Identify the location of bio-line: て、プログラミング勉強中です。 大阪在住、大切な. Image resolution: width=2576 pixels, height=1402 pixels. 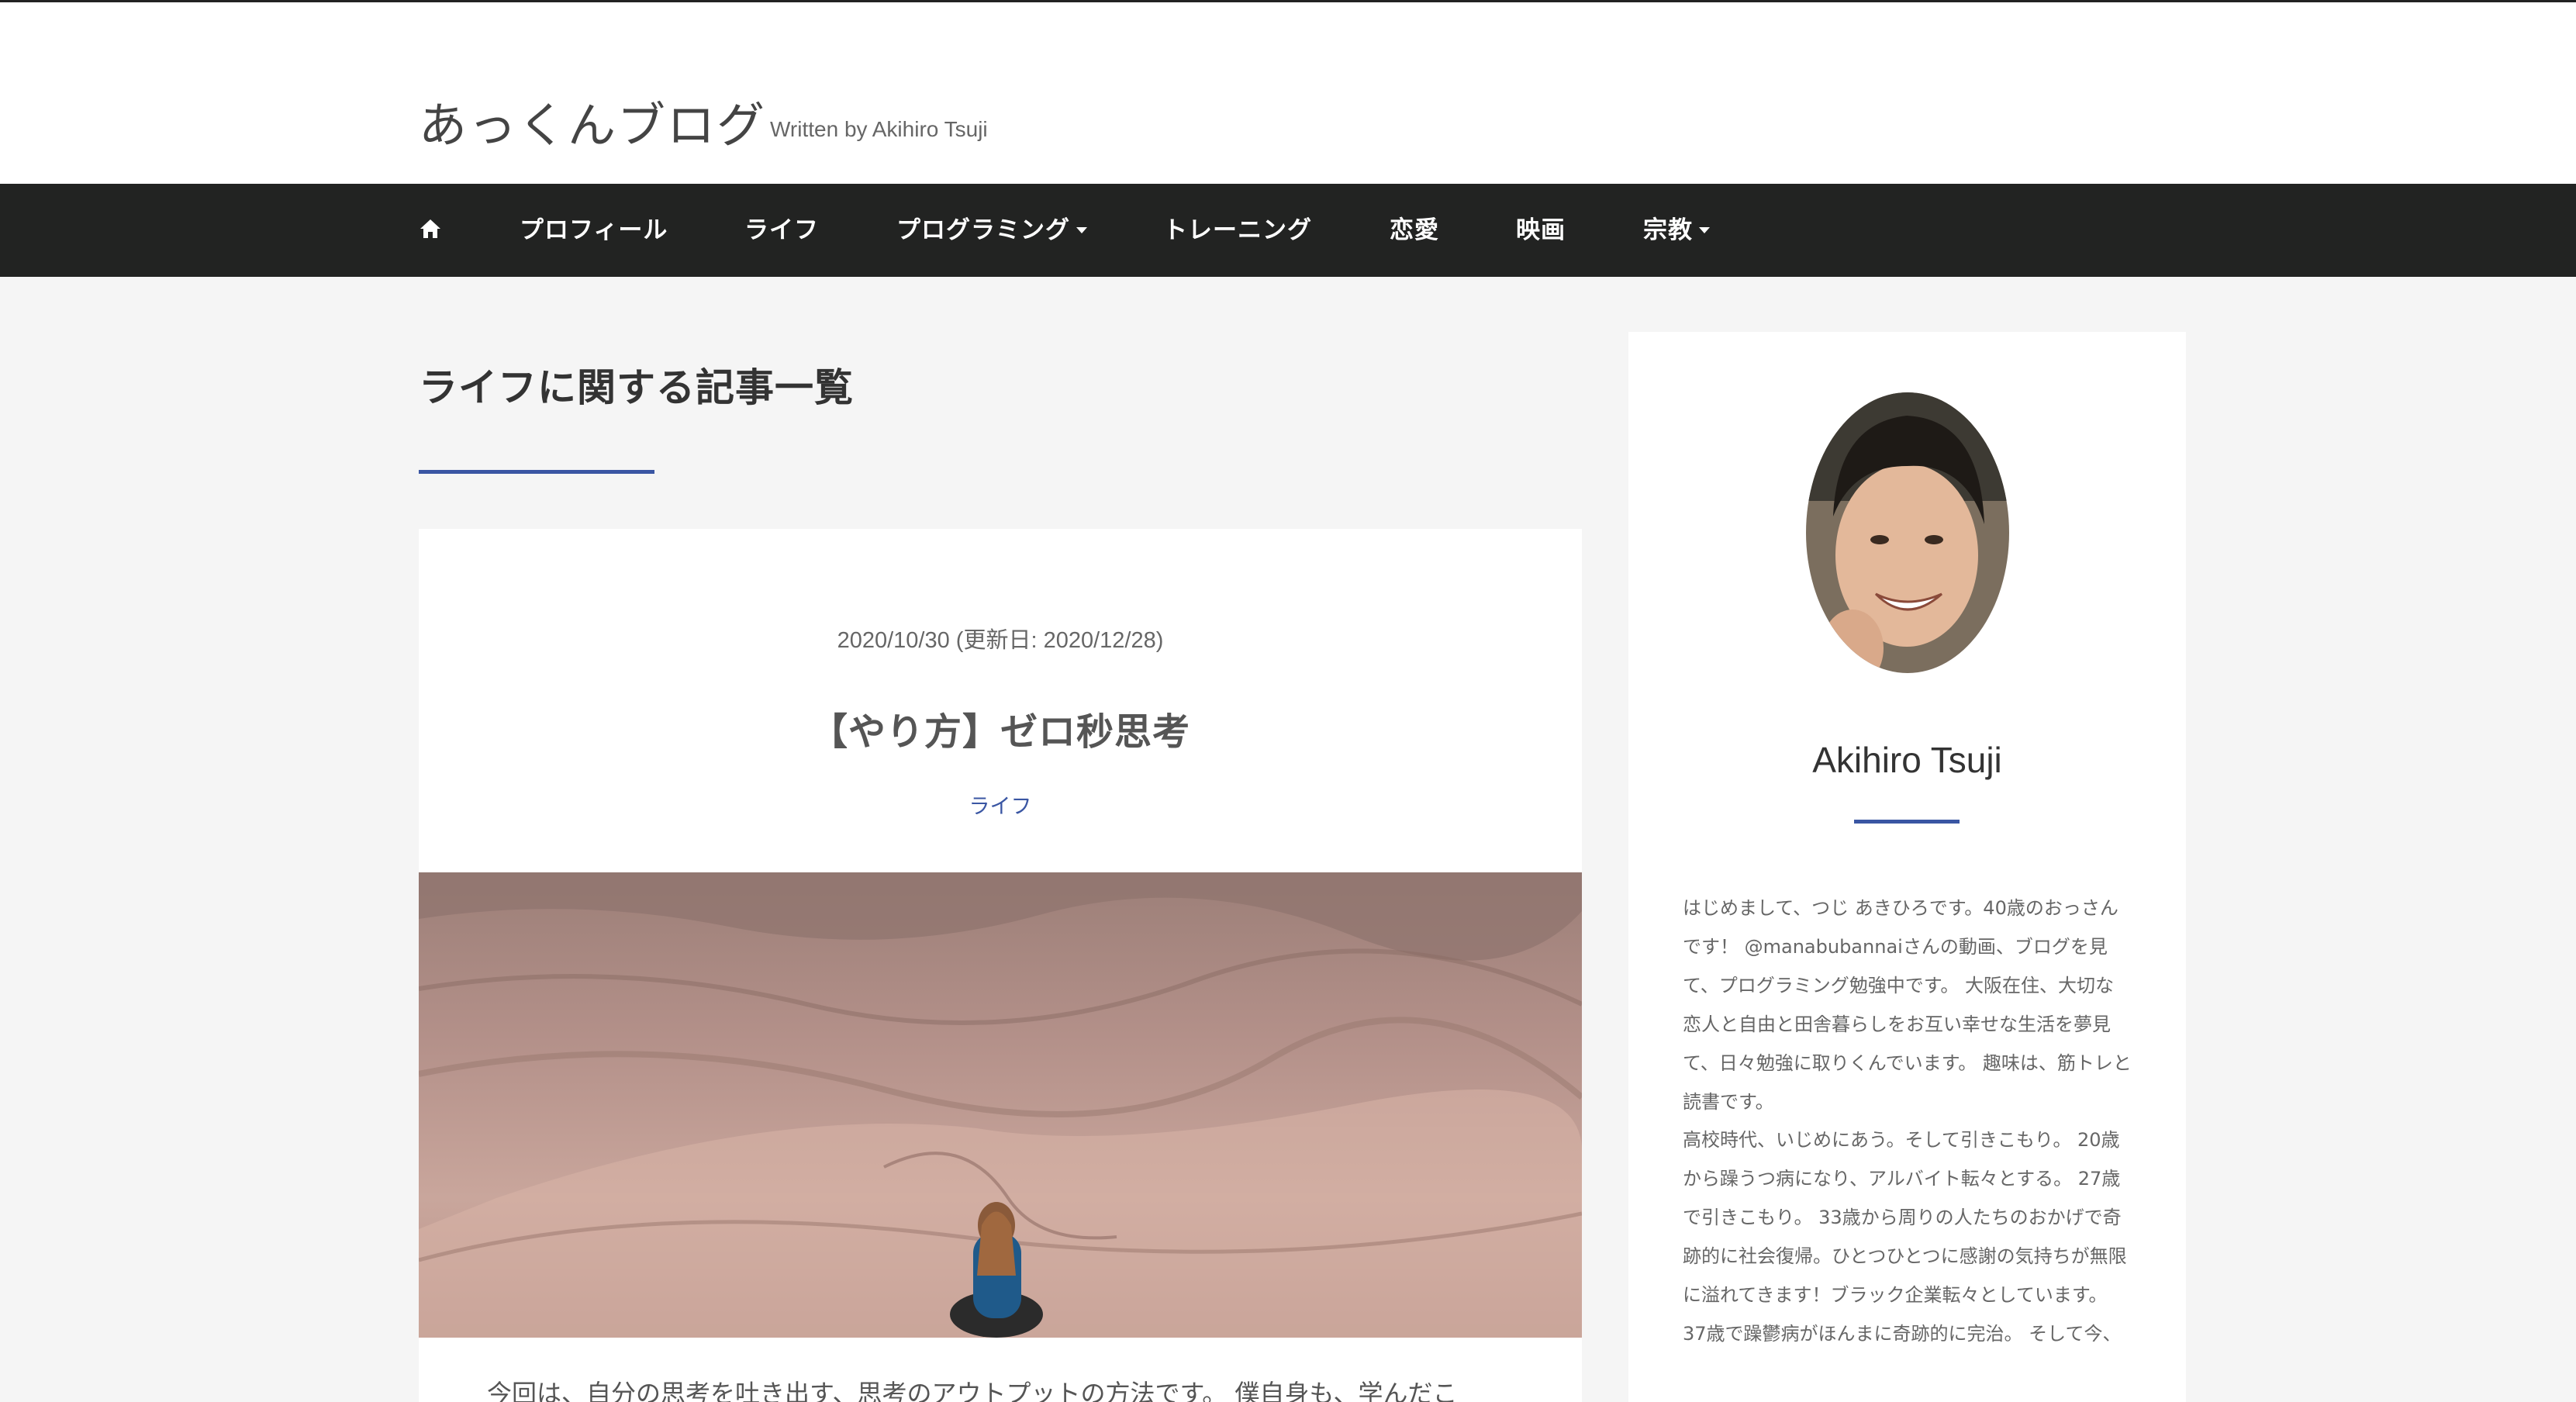
(1899, 985).